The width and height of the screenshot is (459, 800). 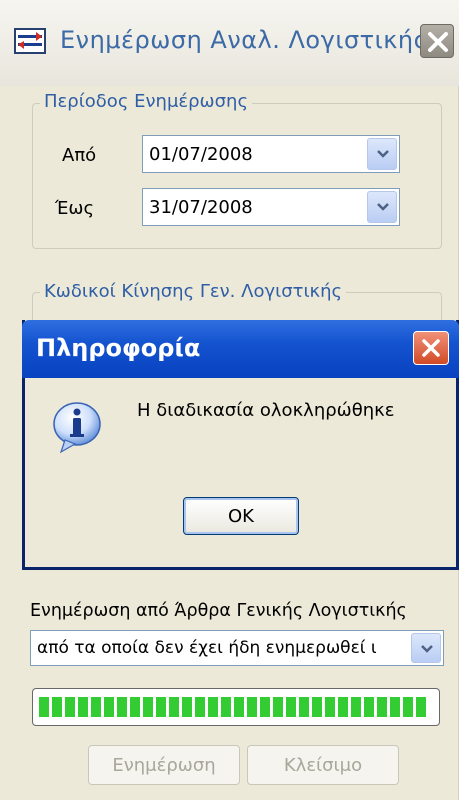 I want to click on close-button-label: Κλείσιμο, so click(x=323, y=765).